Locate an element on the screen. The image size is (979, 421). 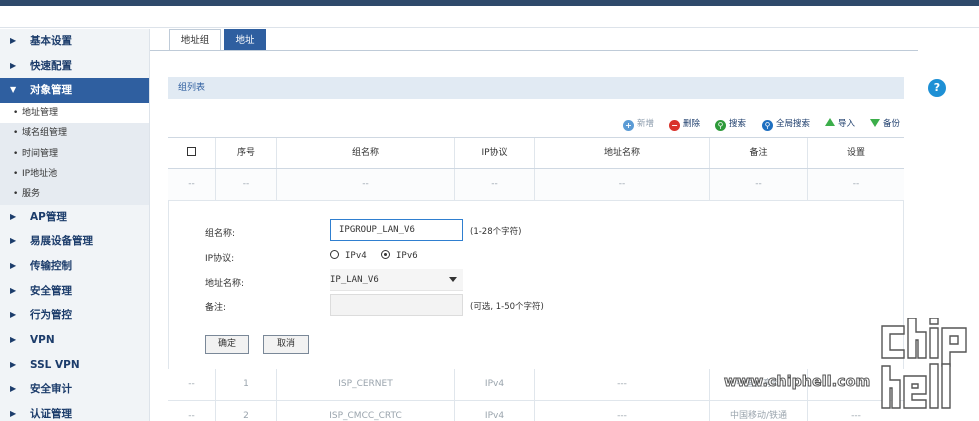
sidebar-item-ap-management: ▶ AP管理 is located at coordinates (74, 217).